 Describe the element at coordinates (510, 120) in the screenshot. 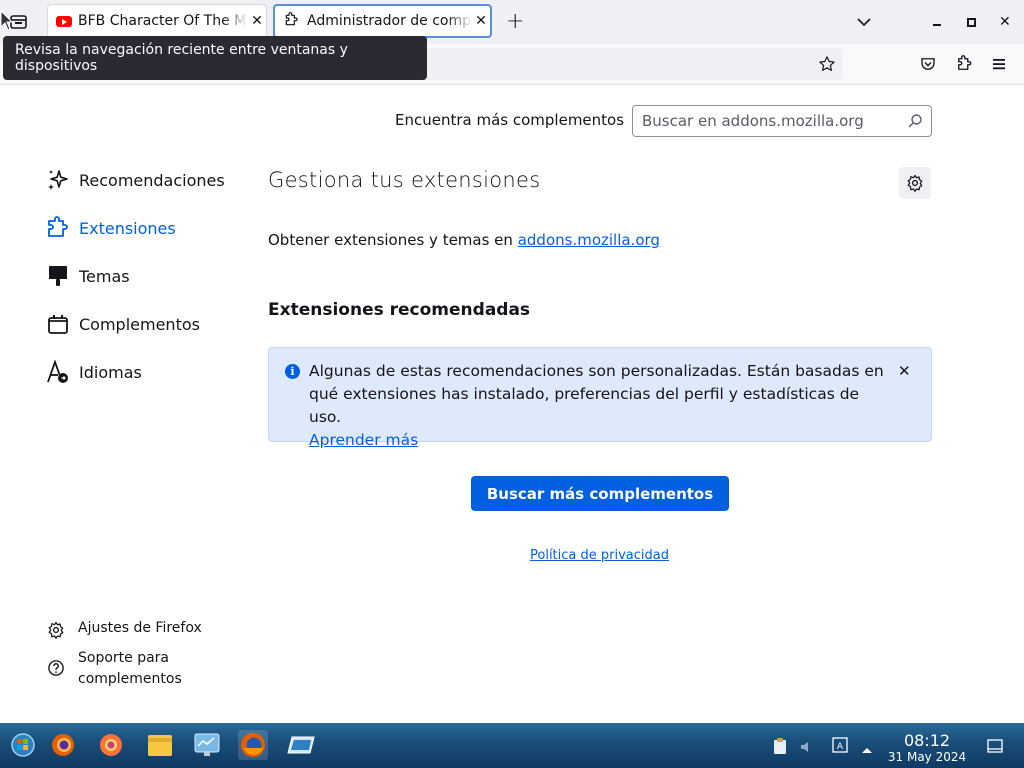

I see `find-more-label: Encuentra más complementos` at that location.